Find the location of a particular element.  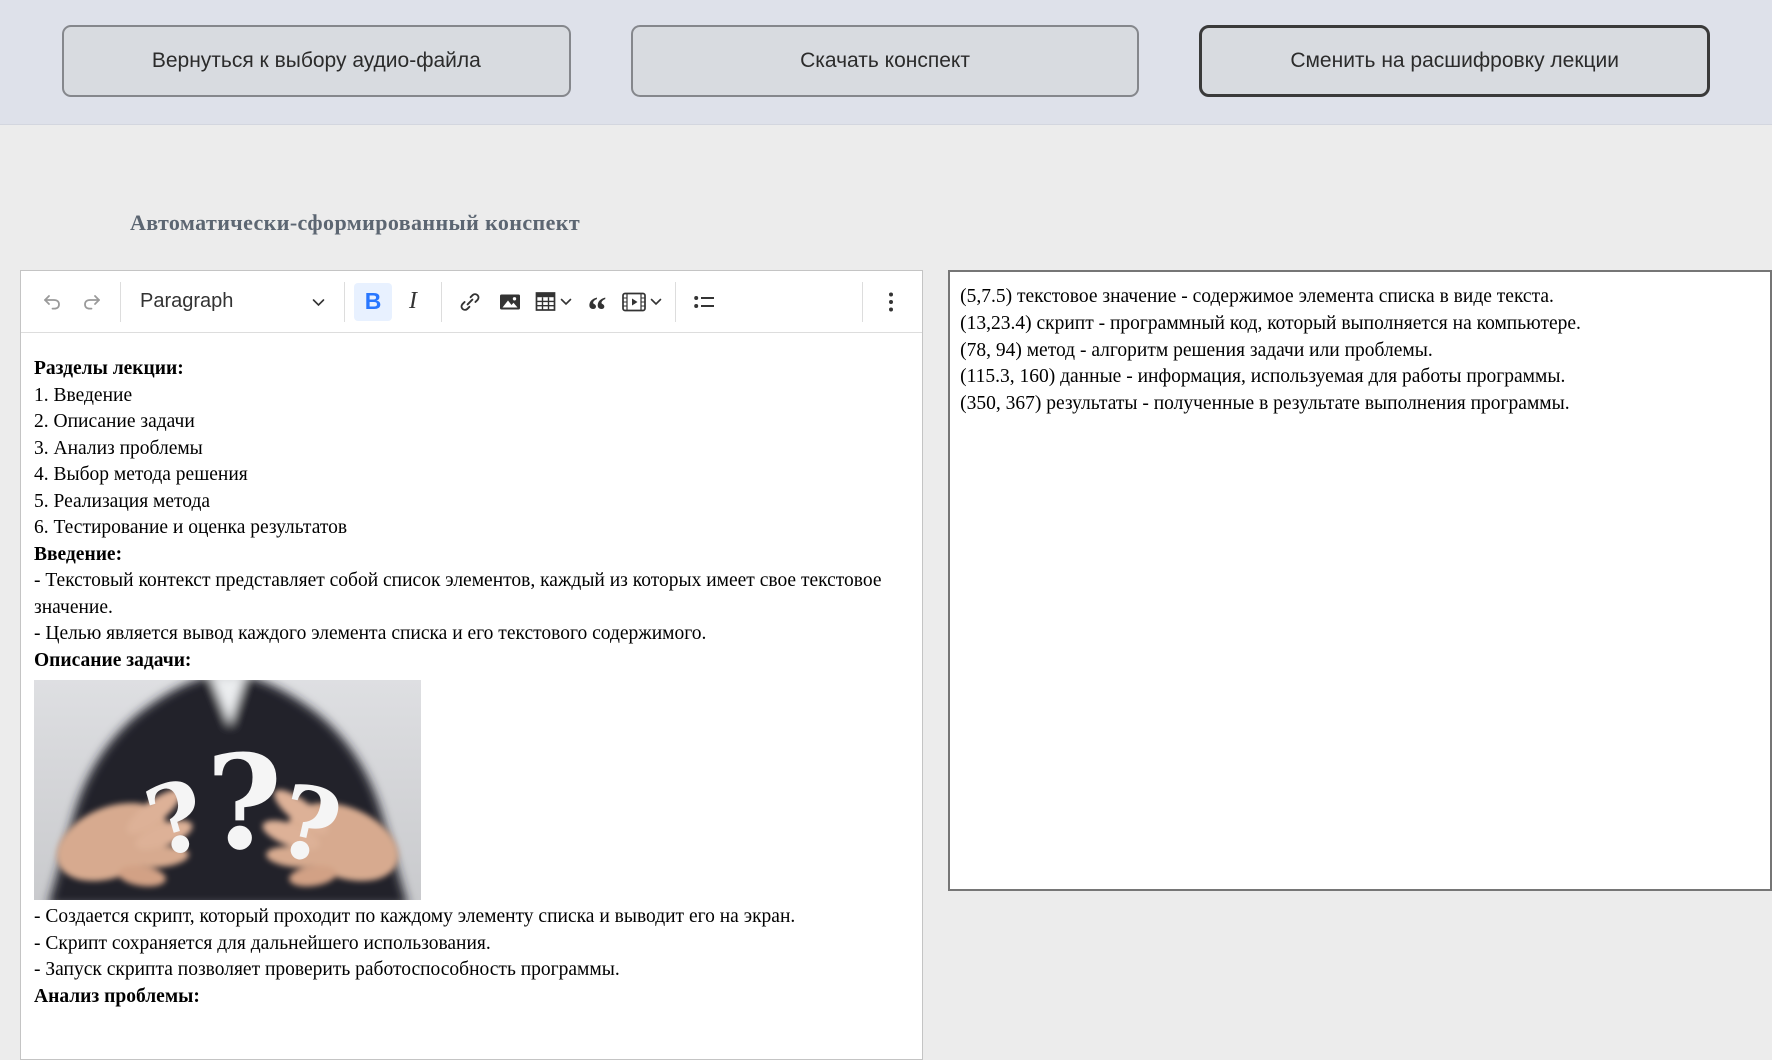

paragraph-style-label: Paragraph is located at coordinates (187, 301).